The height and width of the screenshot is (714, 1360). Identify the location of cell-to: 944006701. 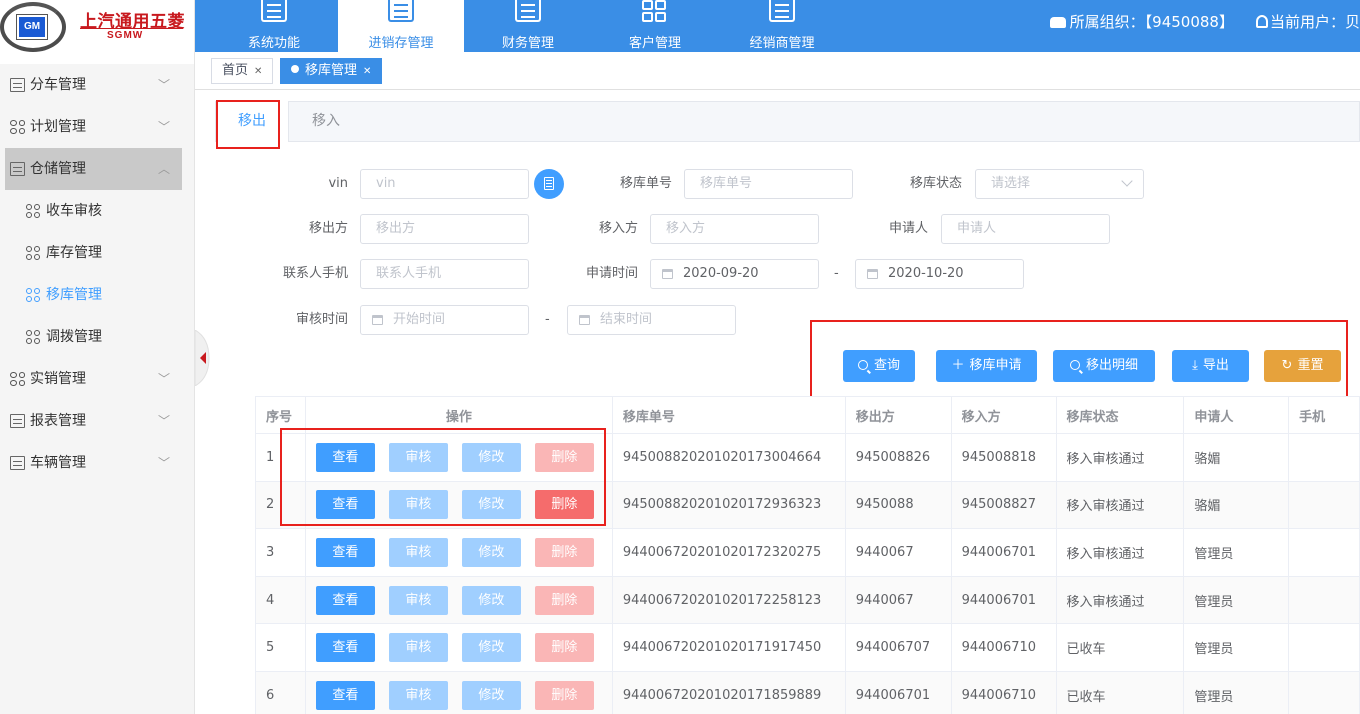
(1003, 600).